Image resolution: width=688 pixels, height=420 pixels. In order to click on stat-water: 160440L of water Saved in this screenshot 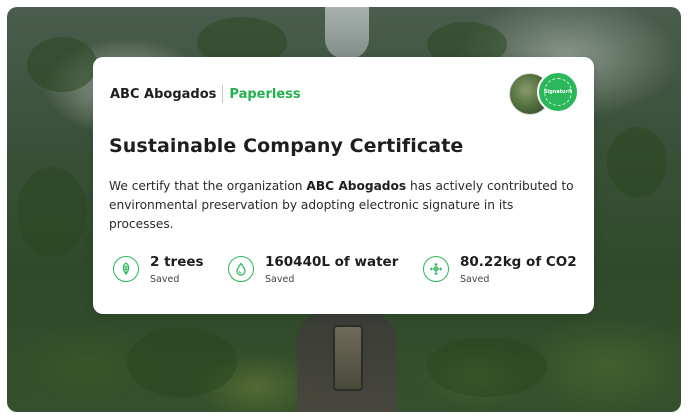, I will do `click(313, 270)`.